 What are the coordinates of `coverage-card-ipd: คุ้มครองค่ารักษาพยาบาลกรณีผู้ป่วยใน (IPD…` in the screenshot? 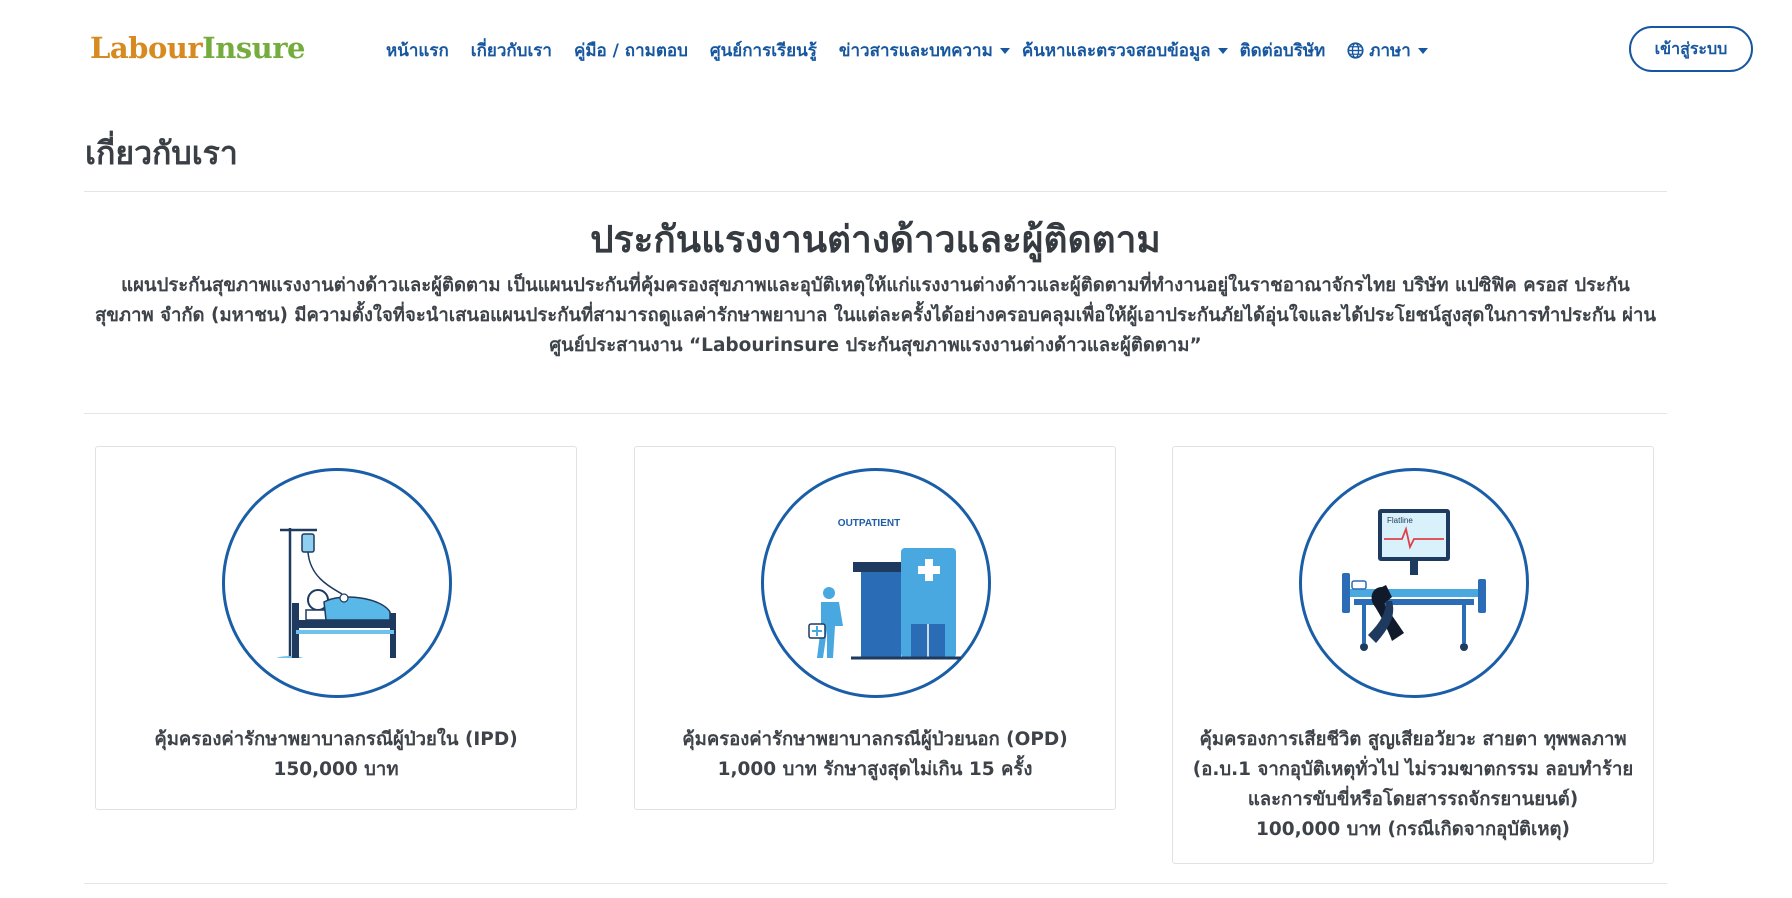 It's located at (336, 628).